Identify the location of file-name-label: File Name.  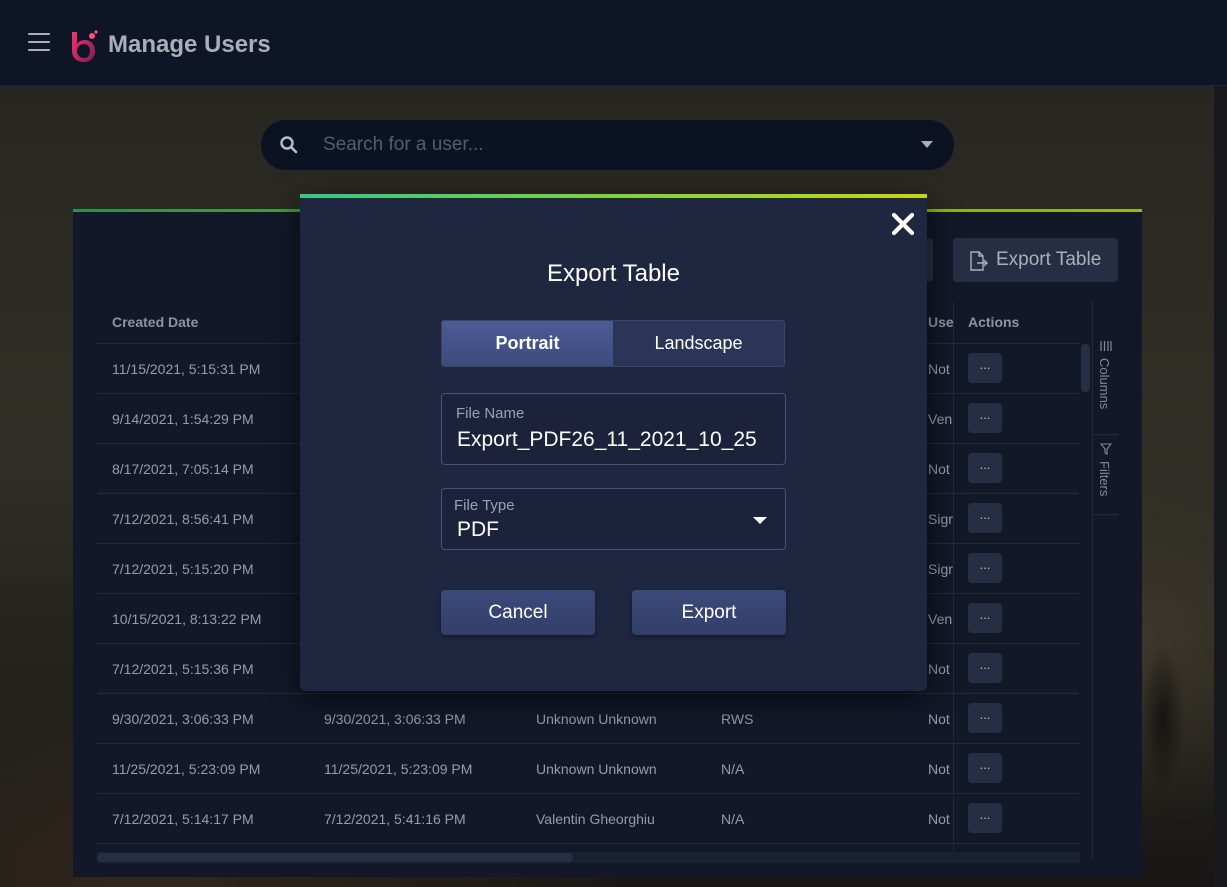
(490, 413).